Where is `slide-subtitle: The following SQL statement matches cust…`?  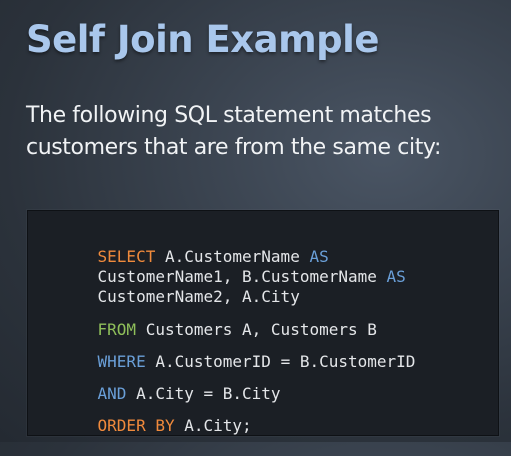
slide-subtitle: The following SQL statement matches cust… is located at coordinates (261, 132).